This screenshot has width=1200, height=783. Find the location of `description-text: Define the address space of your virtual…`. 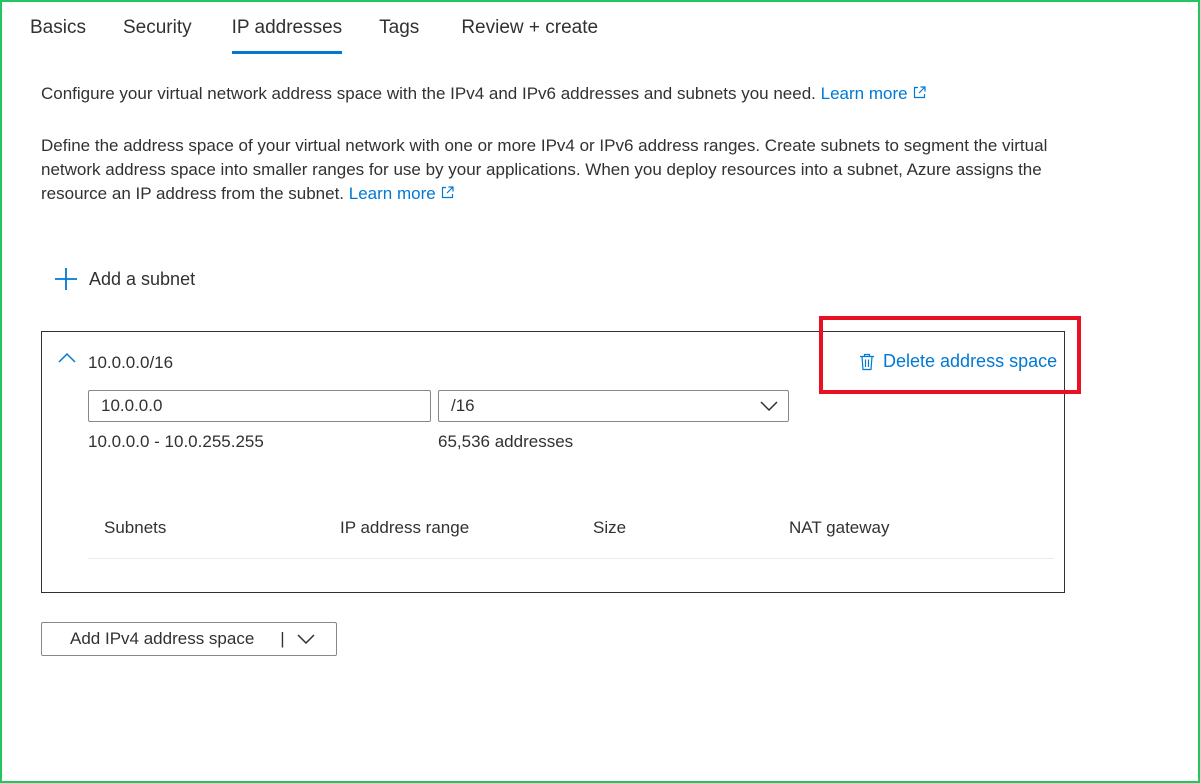

description-text: Define the address space of your virtual… is located at coordinates (544, 169).